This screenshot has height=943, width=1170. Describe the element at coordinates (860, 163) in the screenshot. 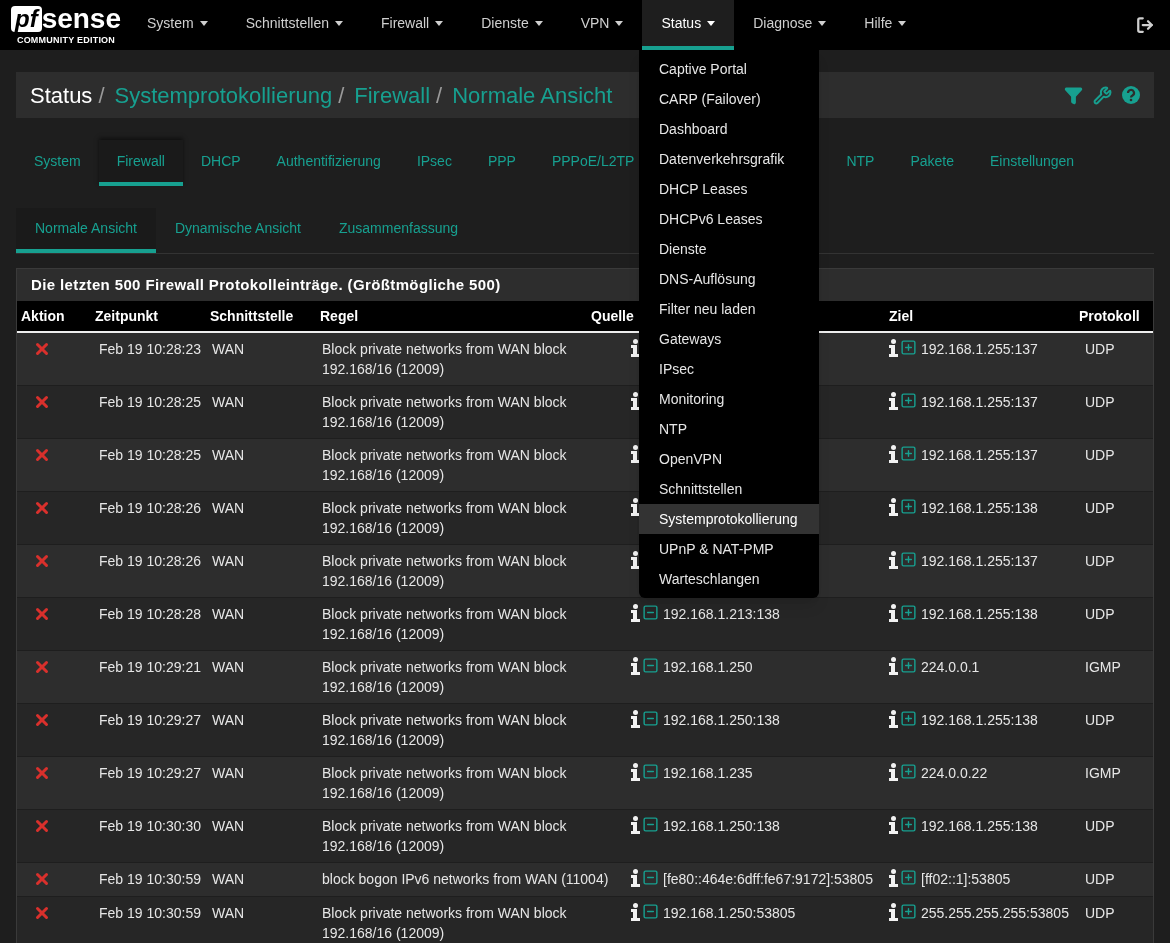

I see `tab: NTP` at that location.